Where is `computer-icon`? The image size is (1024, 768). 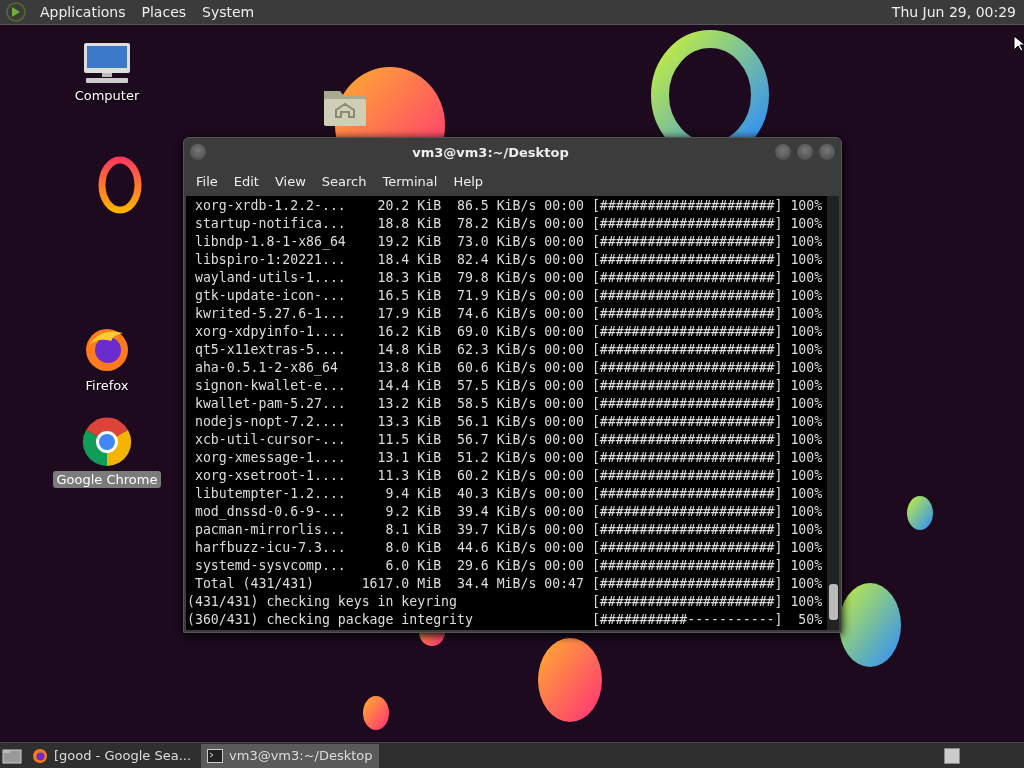
computer-icon is located at coordinates (107, 63).